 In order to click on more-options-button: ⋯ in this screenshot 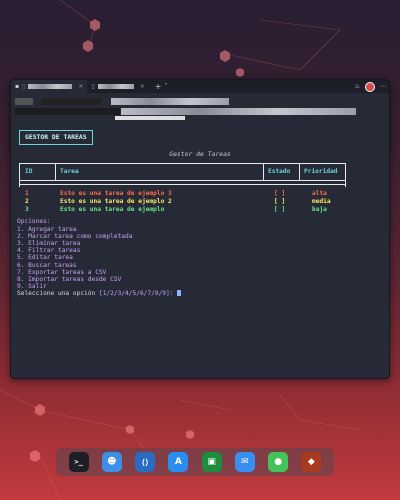, I will do `click(383, 86)`.